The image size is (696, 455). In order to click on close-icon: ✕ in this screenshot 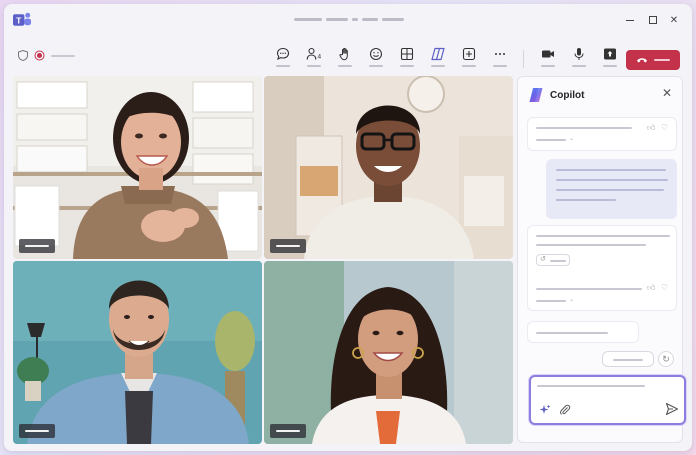, I will do `click(674, 20)`.